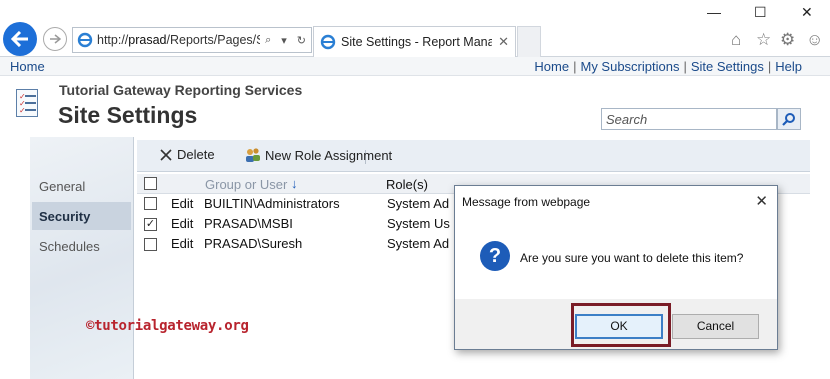  What do you see at coordinates (619, 326) in the screenshot?
I see `ok-button: OK` at bounding box center [619, 326].